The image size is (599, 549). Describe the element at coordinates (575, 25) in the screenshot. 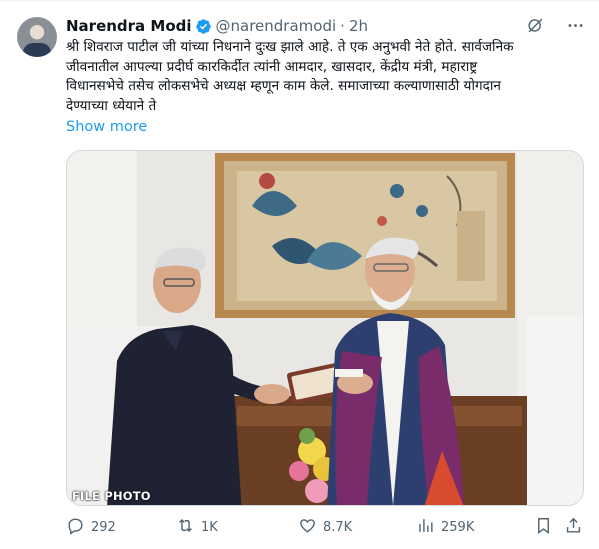

I see `more-icon` at that location.